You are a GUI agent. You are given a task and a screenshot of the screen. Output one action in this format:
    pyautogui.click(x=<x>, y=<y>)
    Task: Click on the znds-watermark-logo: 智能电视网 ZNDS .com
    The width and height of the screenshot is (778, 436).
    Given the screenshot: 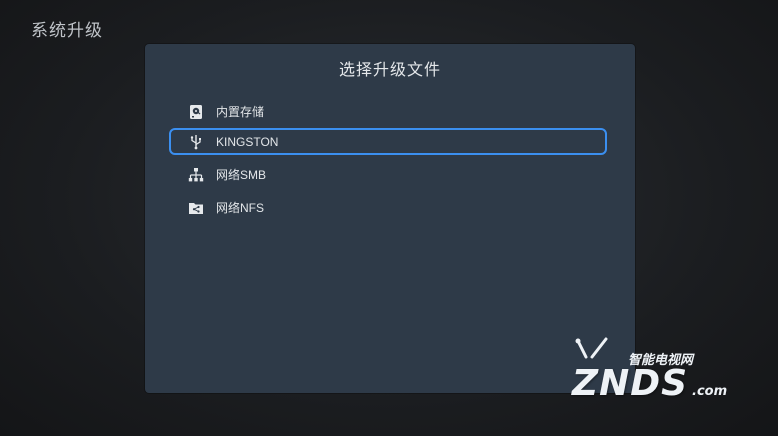 What is the action you would take?
    pyautogui.click(x=656, y=370)
    